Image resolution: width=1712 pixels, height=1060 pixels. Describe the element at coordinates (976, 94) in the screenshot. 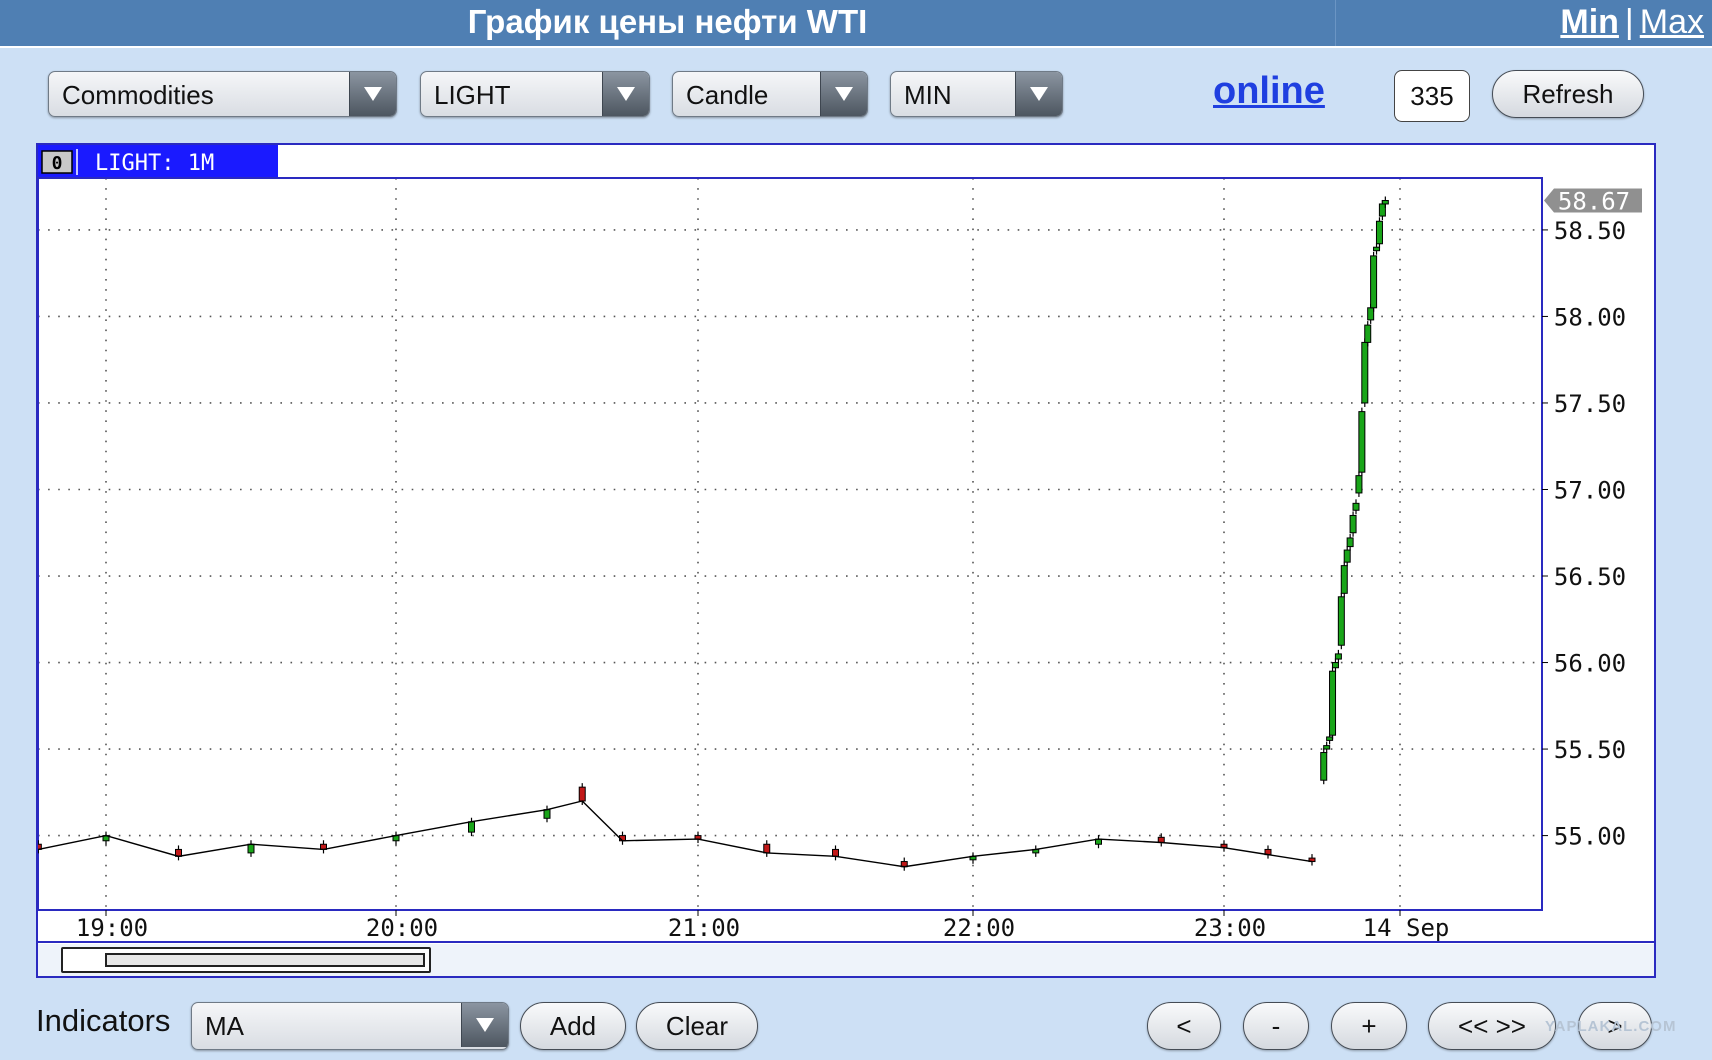

I see `interval-select: MIN` at that location.